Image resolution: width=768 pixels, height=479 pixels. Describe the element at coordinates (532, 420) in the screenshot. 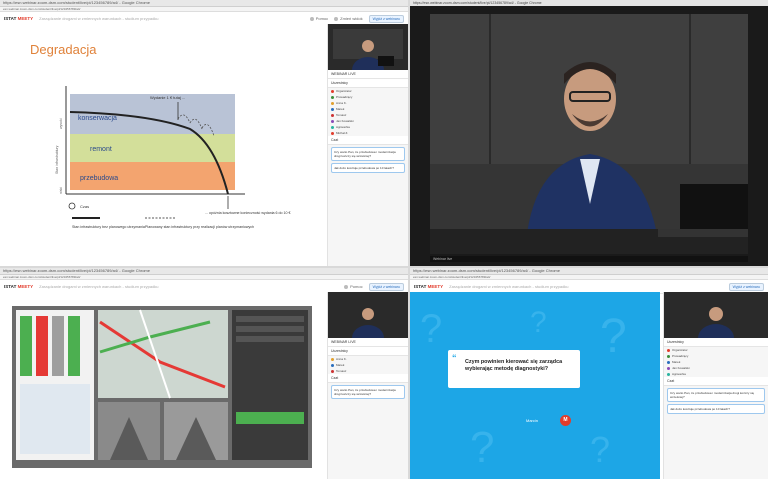

I see `asker-name: Marcin` at that location.